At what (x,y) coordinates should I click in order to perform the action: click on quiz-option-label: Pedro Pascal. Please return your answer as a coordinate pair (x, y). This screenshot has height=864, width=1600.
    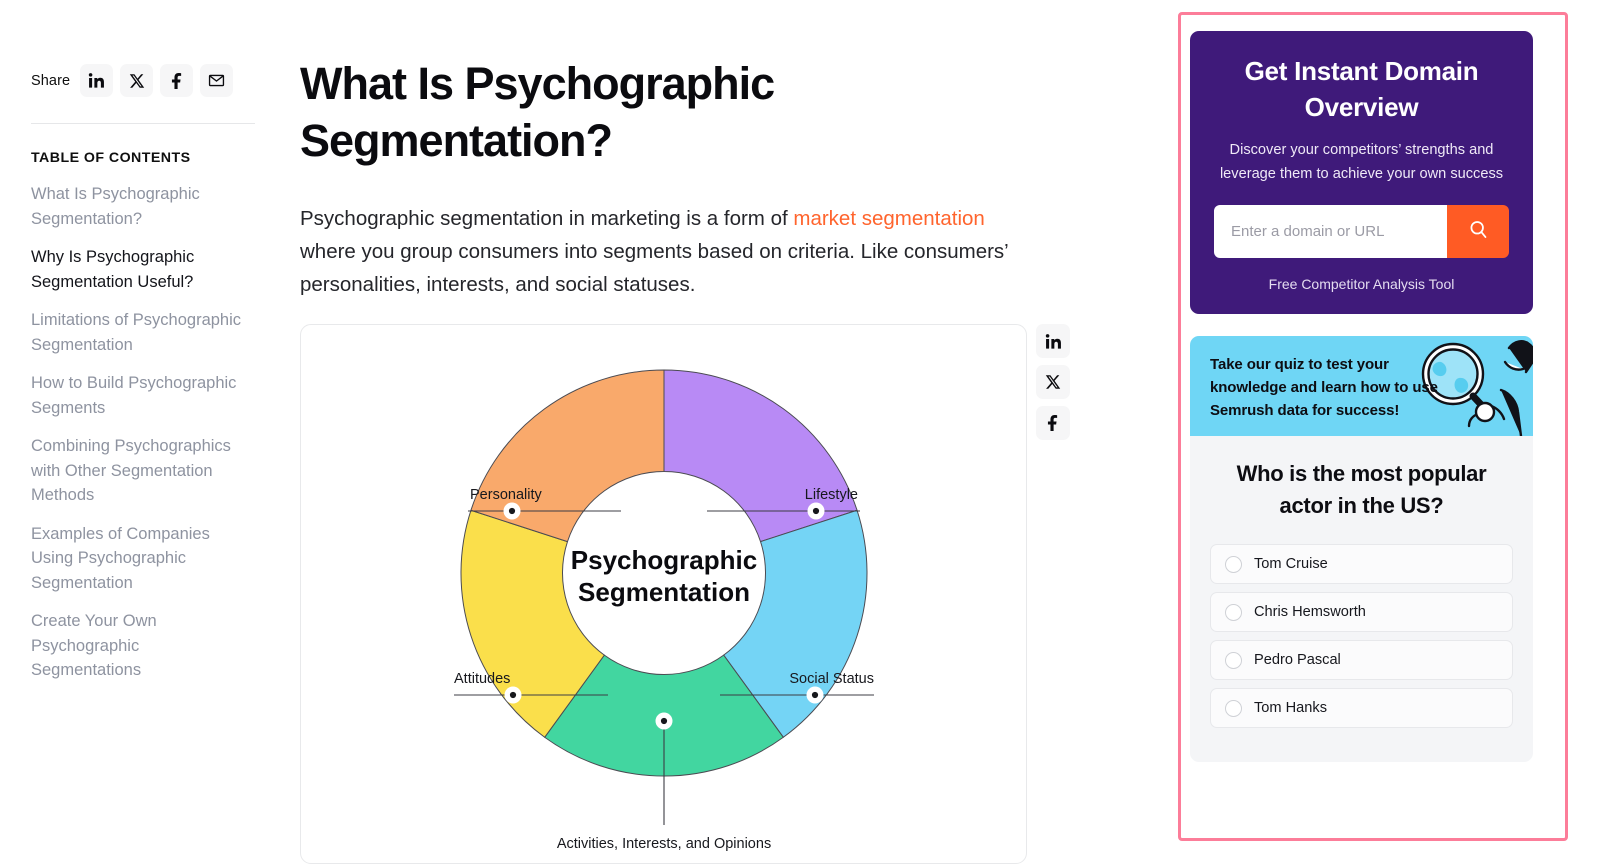
    Looking at the image, I should click on (1297, 660).